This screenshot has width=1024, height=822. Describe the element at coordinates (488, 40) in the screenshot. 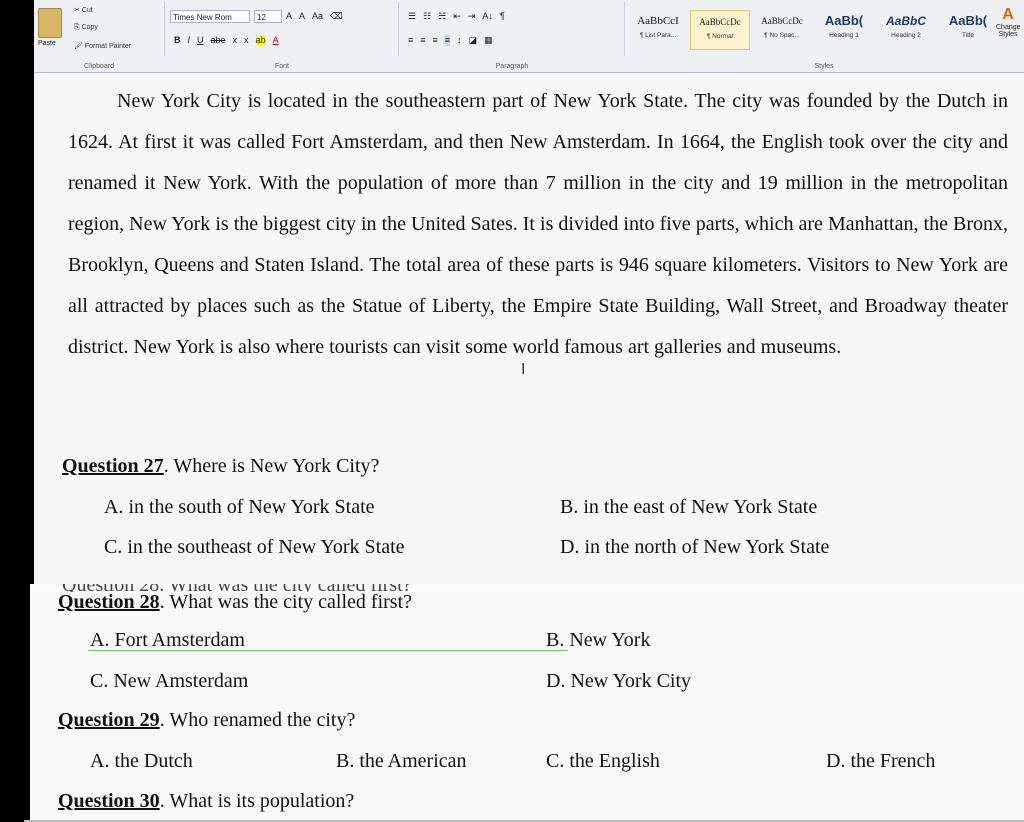

I see `borders-icon: ▦` at that location.